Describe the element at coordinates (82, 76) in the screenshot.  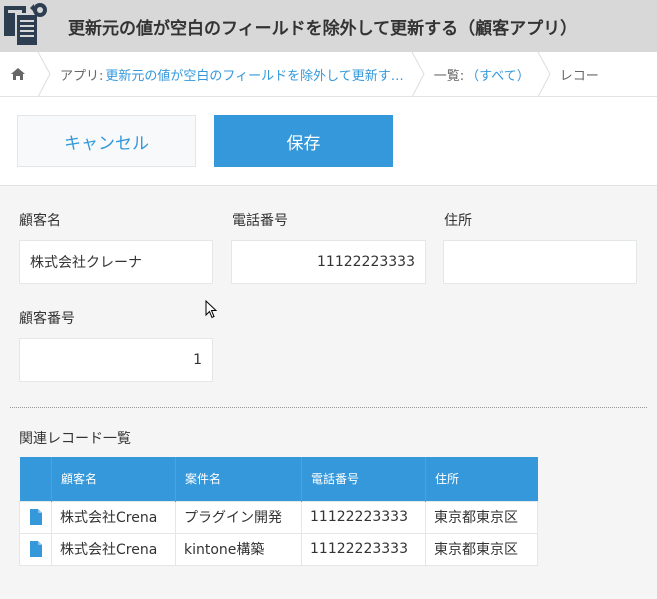
I see `breadcrumb-app-prefix: アプリ:` at that location.